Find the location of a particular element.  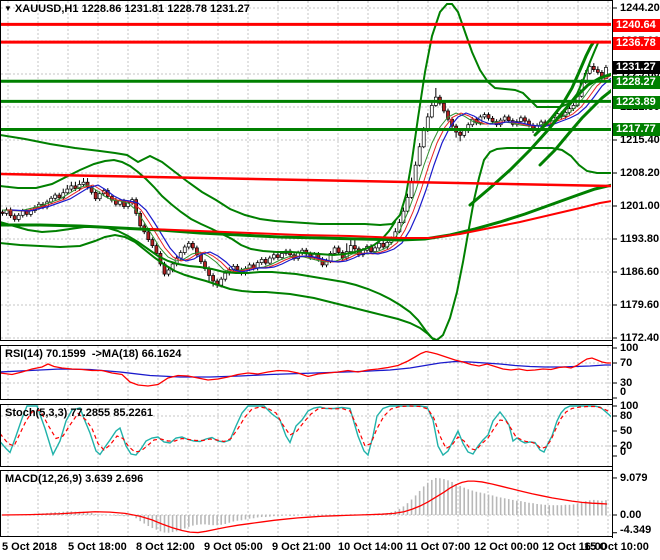

time-axis-label: 5 Oct 2018 is located at coordinates (30, 547).